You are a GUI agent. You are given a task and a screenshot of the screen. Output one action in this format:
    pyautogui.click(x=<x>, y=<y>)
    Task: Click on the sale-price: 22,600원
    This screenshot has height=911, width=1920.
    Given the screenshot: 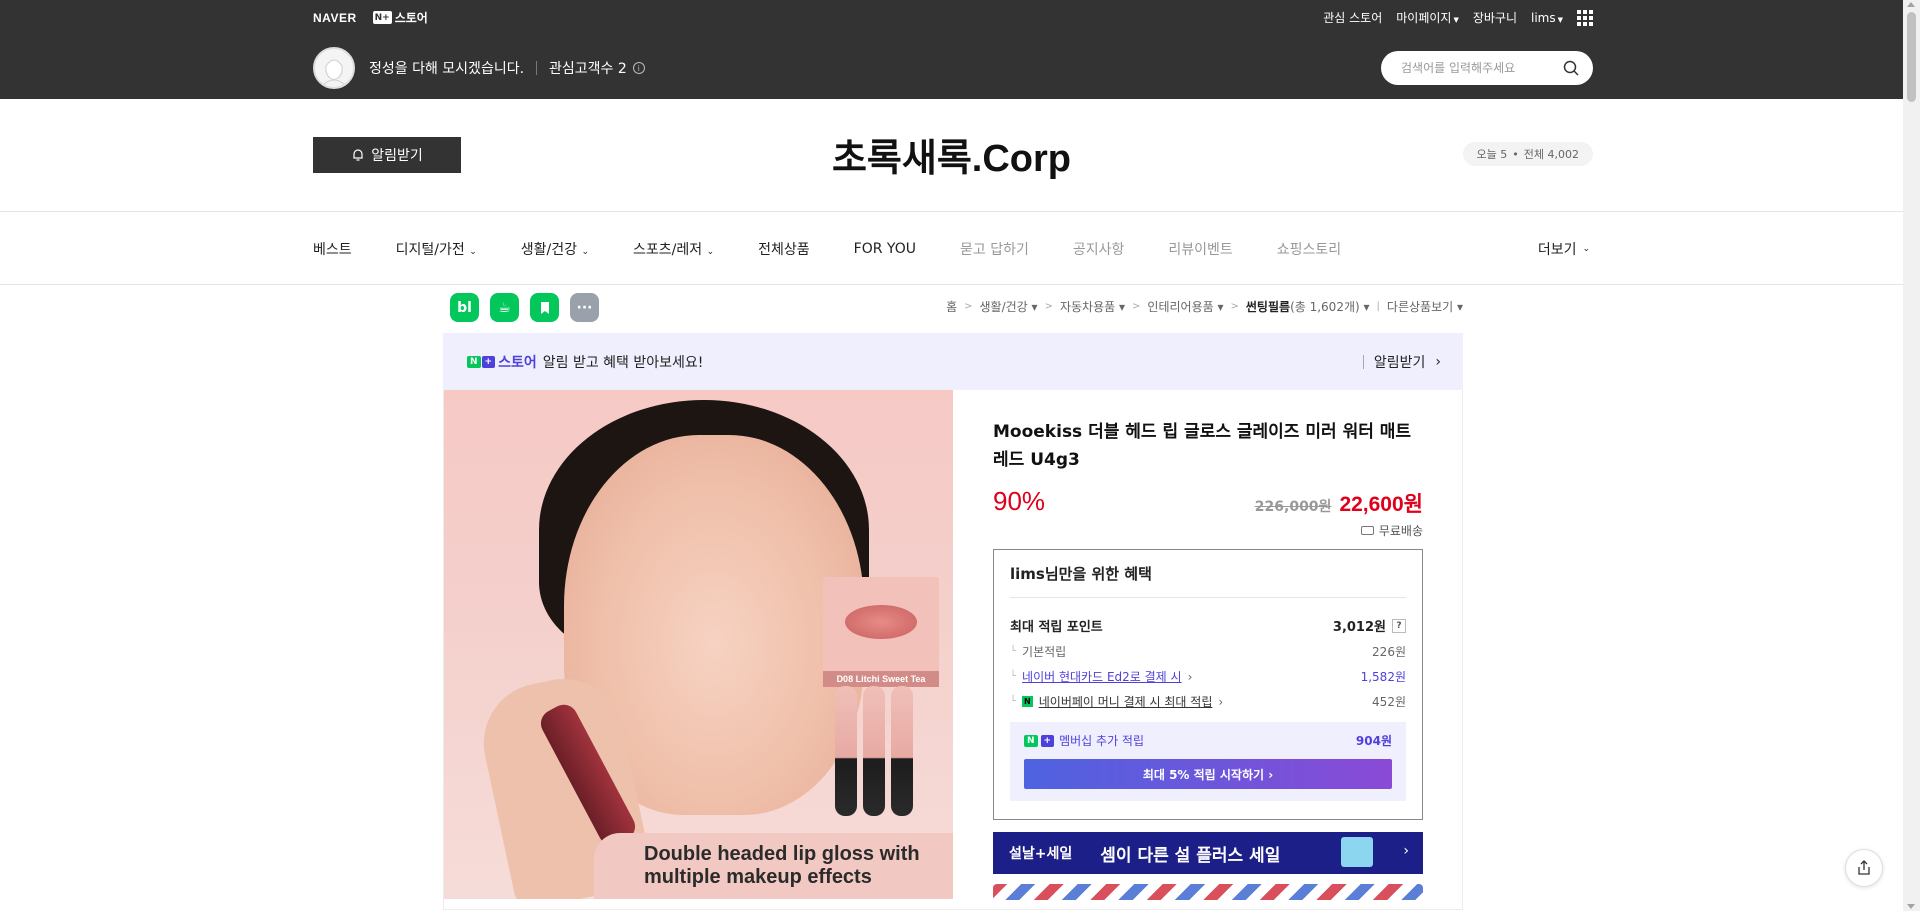 What is the action you would take?
    pyautogui.click(x=1381, y=504)
    